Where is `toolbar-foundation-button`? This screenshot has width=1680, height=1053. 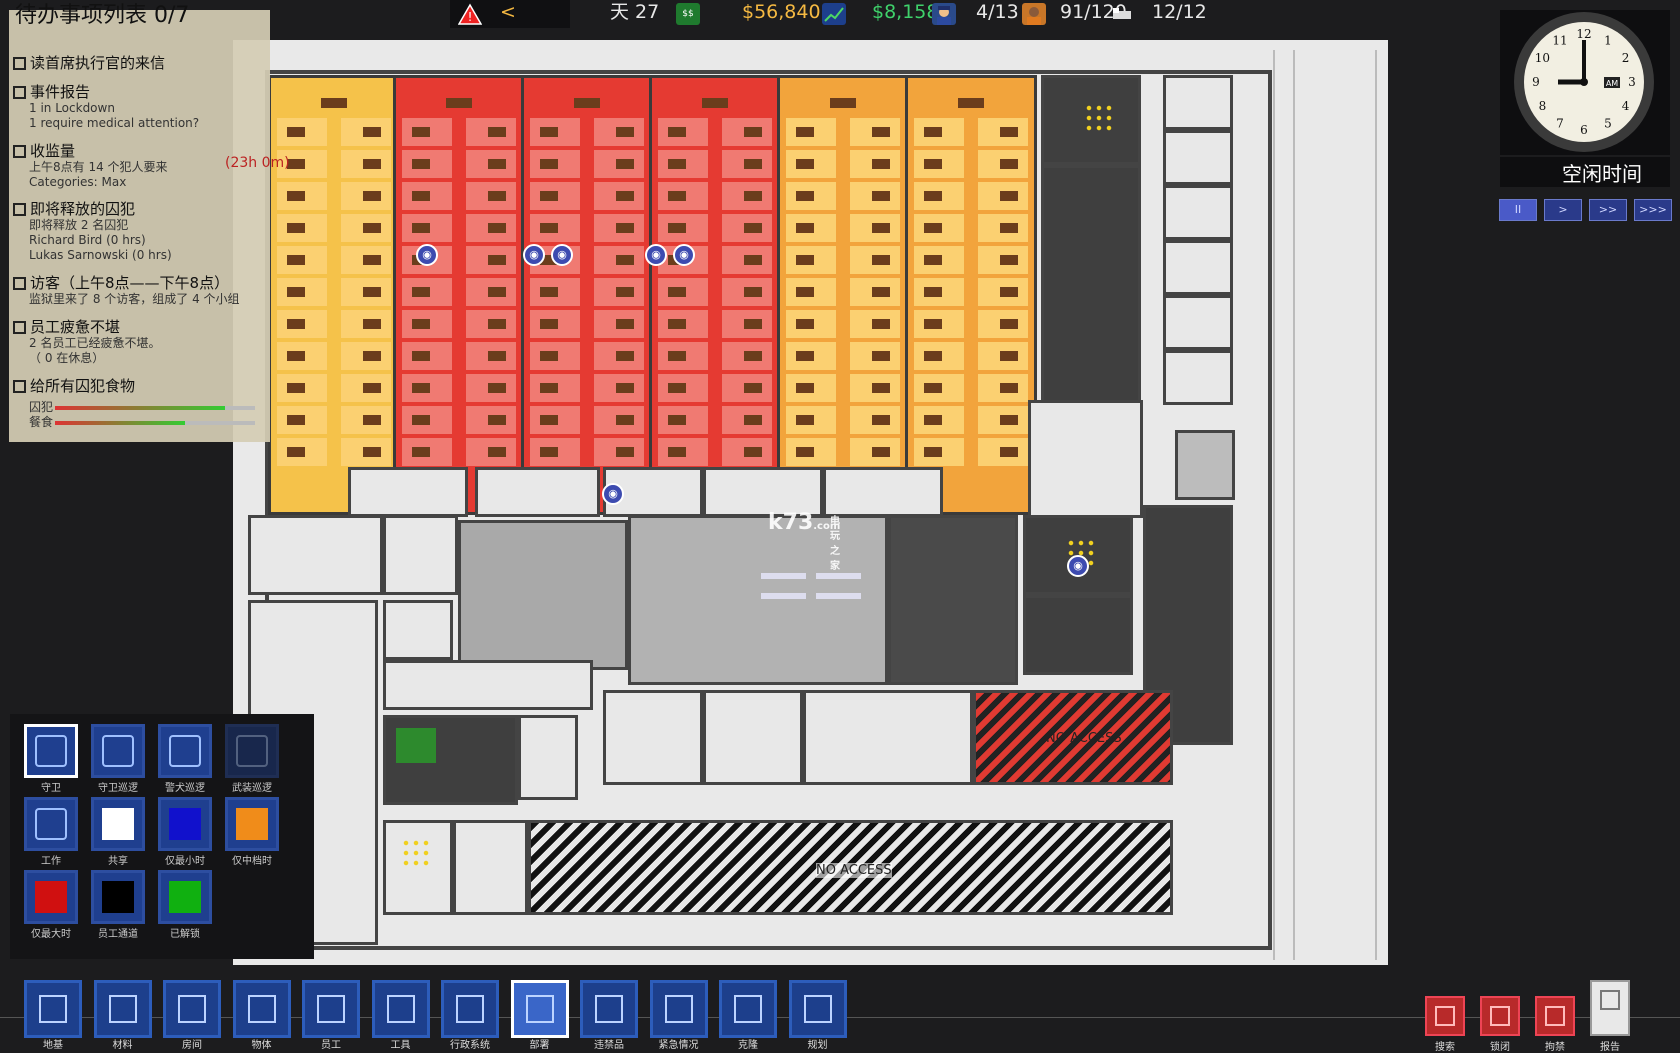 toolbar-foundation-button is located at coordinates (53, 1009).